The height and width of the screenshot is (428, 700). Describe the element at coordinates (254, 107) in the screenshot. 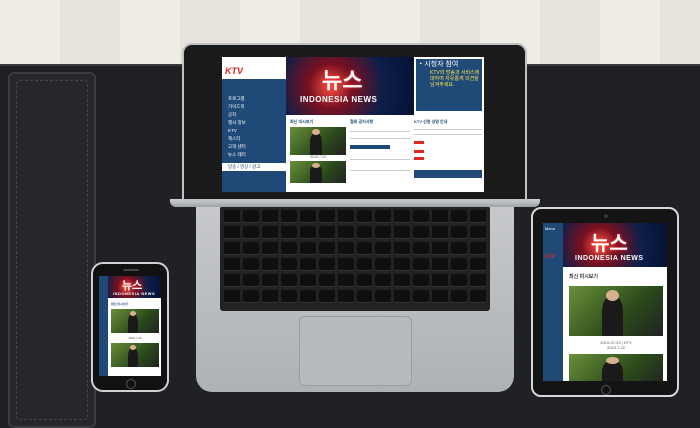

I see `nav-item: 가이드북` at that location.